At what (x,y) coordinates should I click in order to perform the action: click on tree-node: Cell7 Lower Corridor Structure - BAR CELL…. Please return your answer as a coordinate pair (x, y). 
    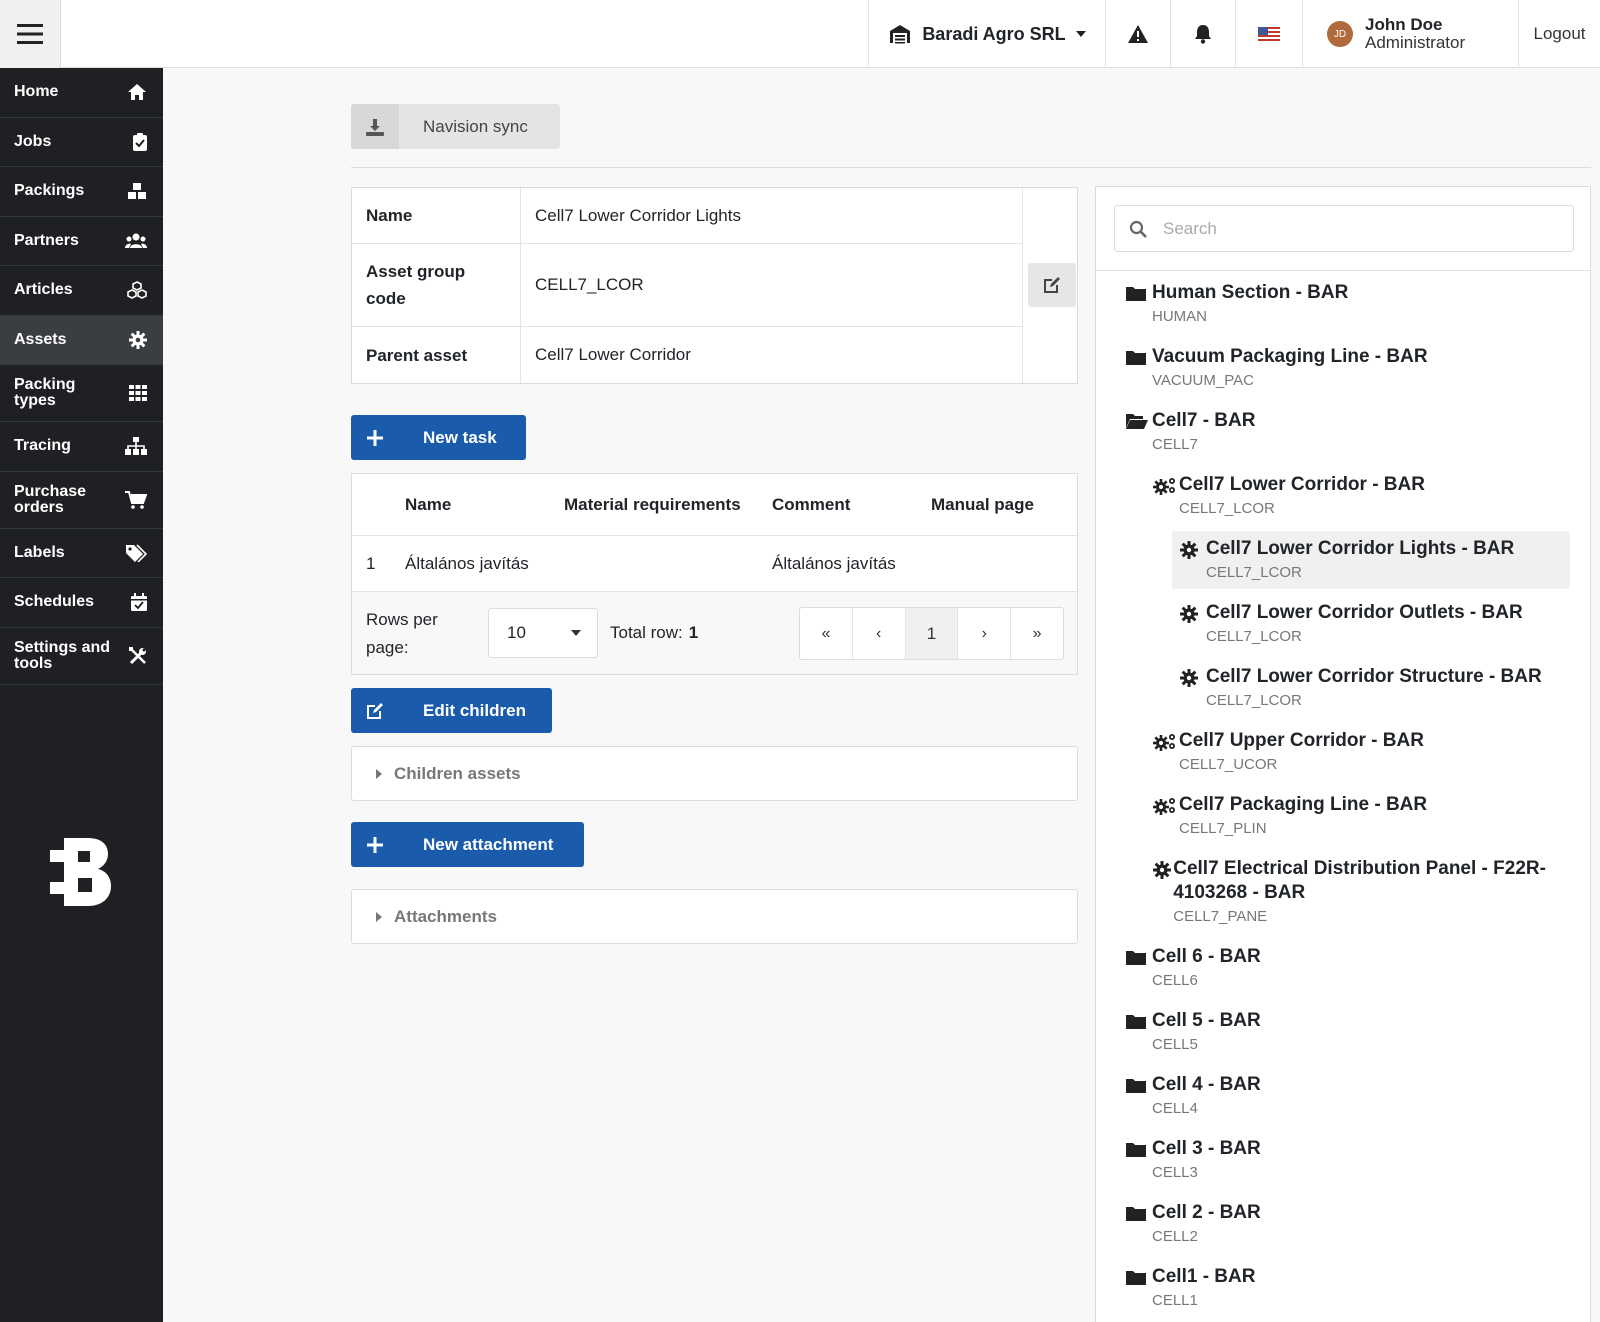
    Looking at the image, I should click on (1373, 687).